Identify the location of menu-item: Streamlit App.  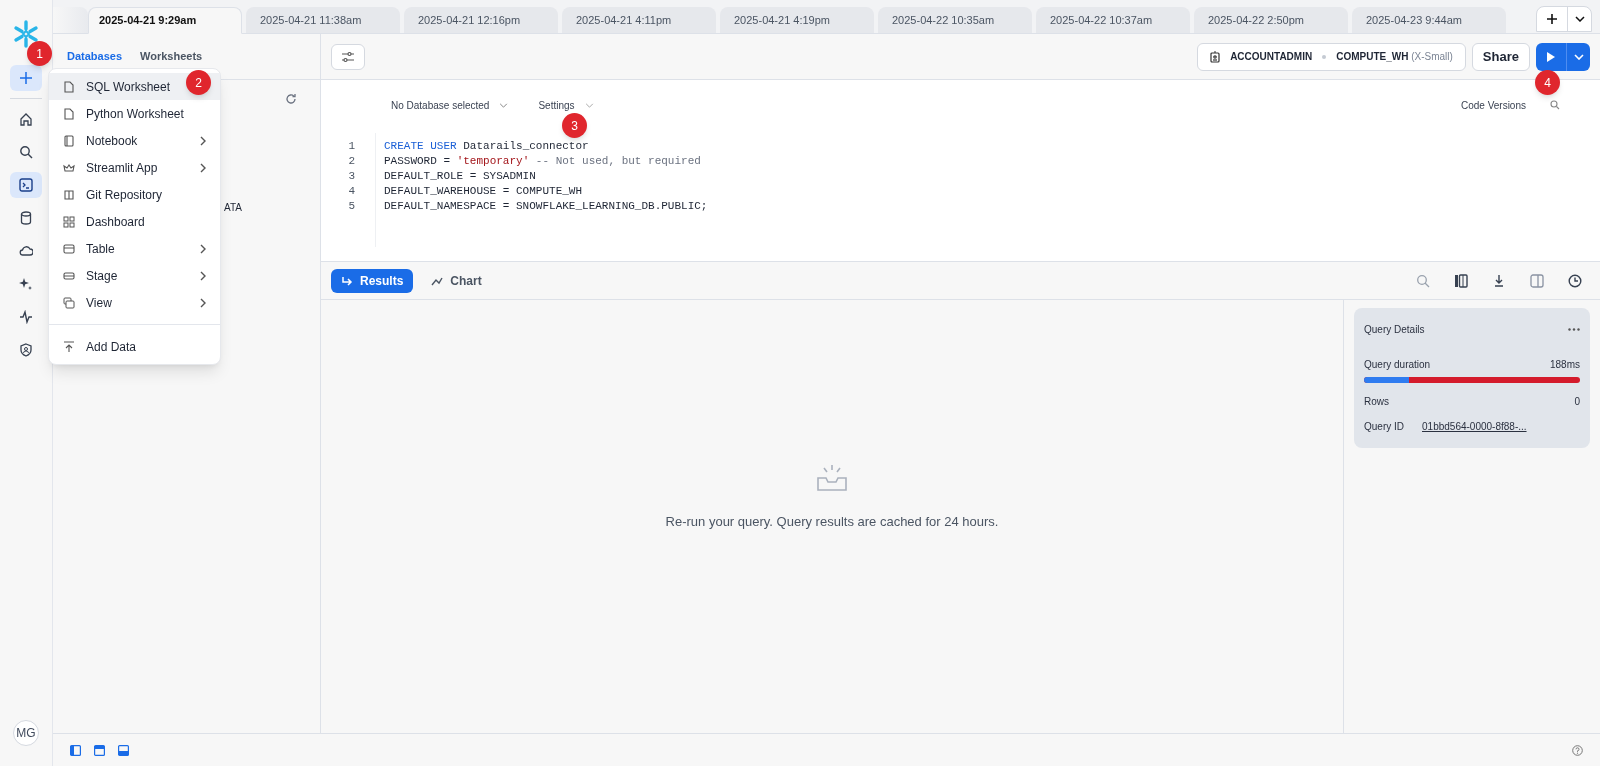
(134, 167).